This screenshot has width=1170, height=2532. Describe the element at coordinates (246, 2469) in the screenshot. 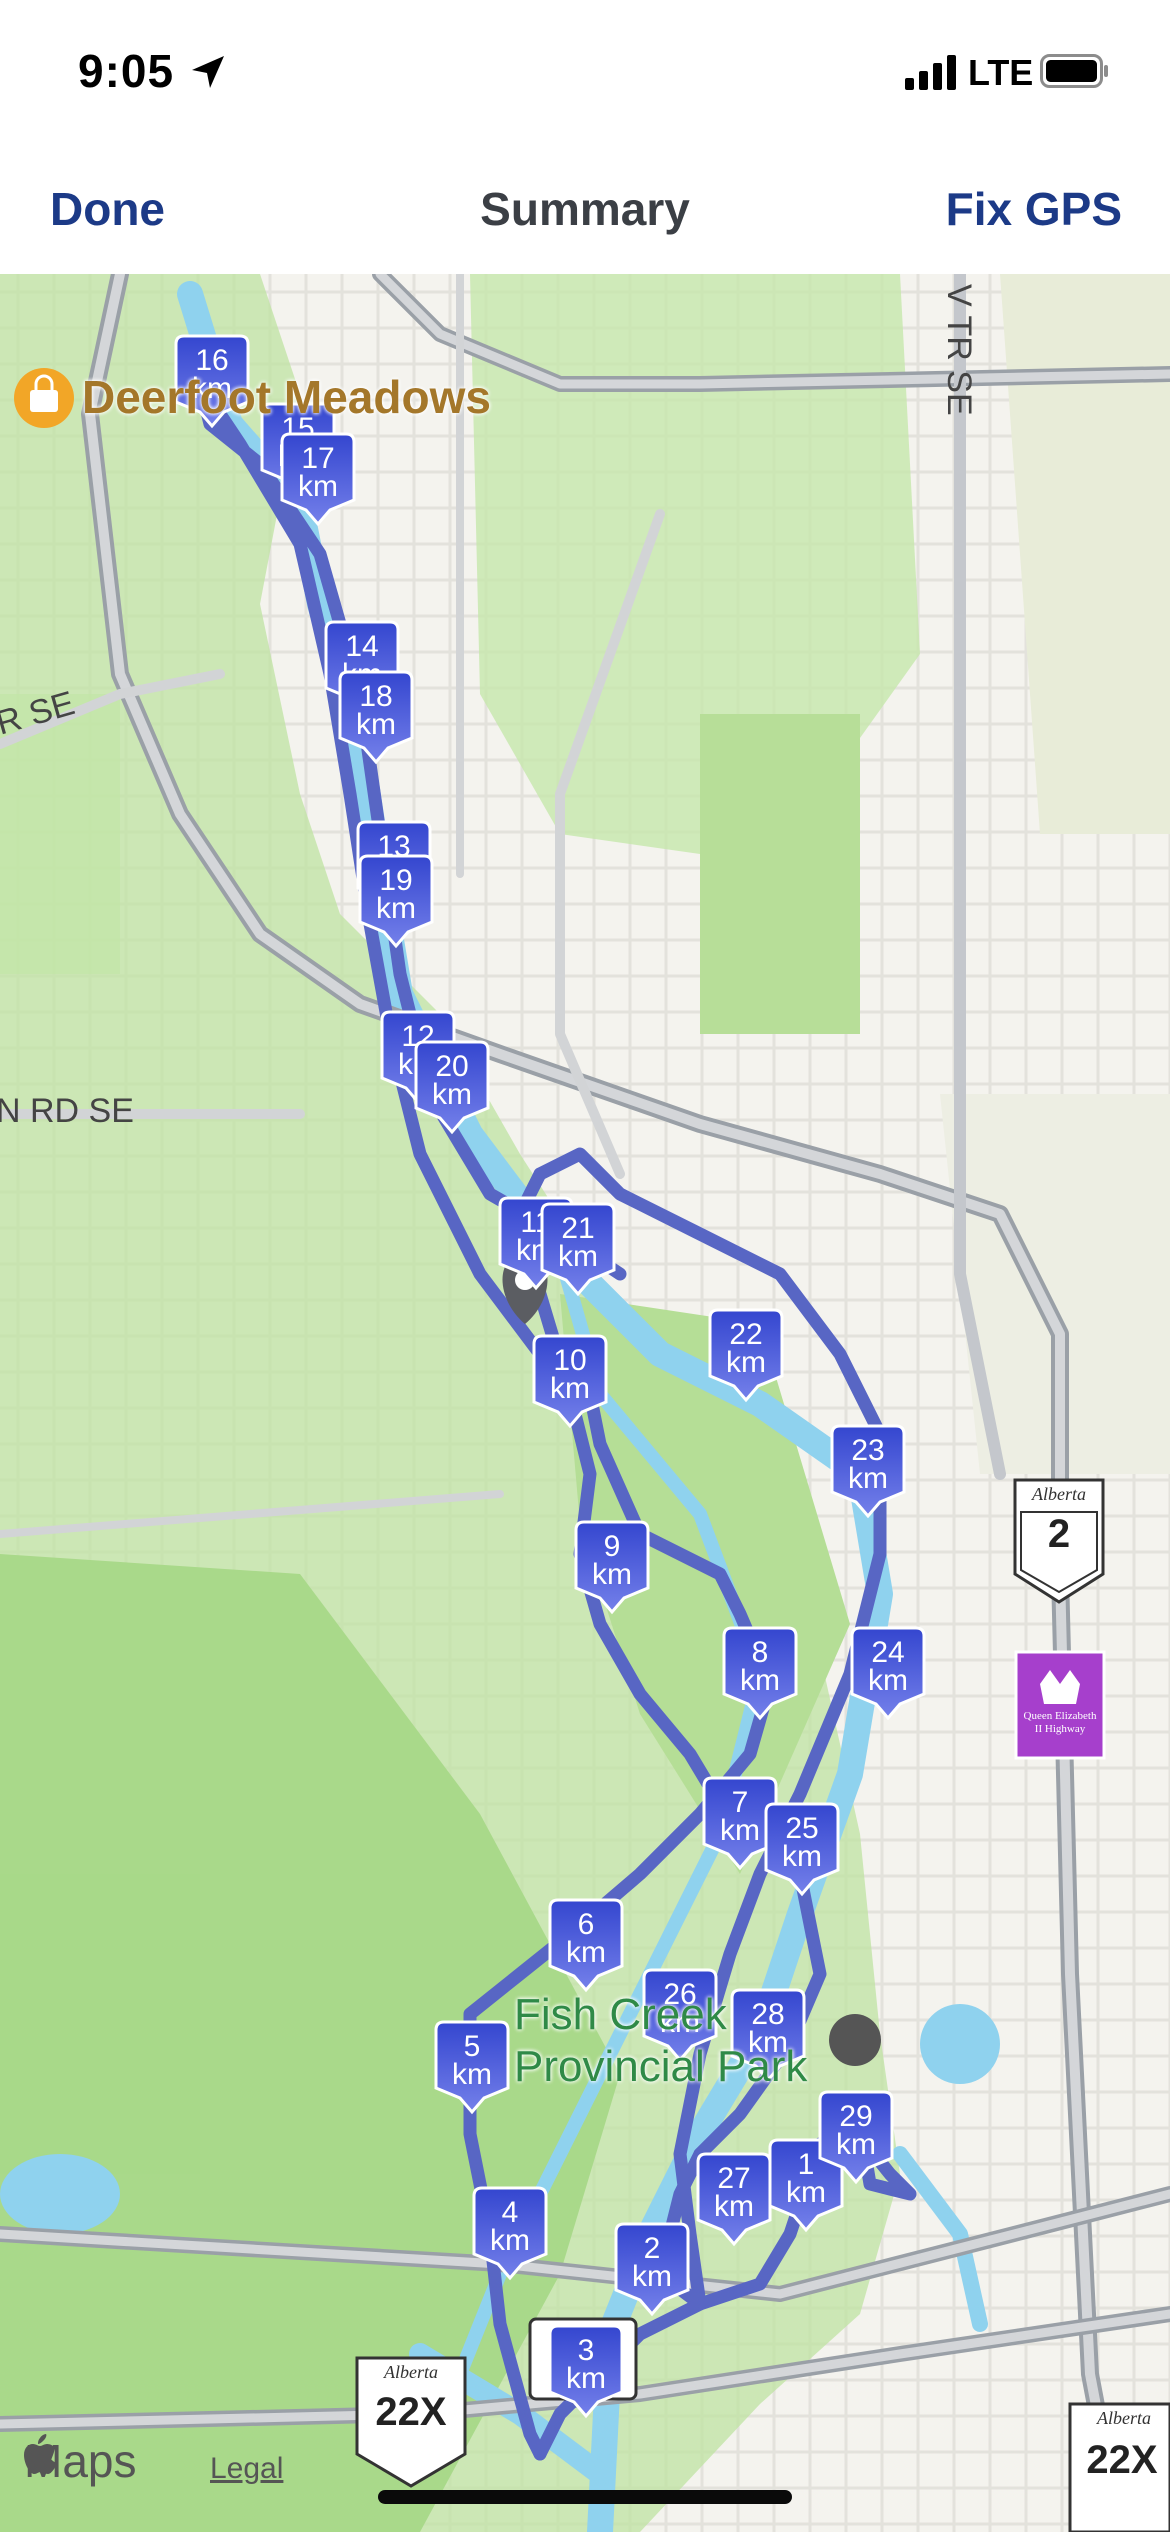

I see `legal-link: Legal` at that location.